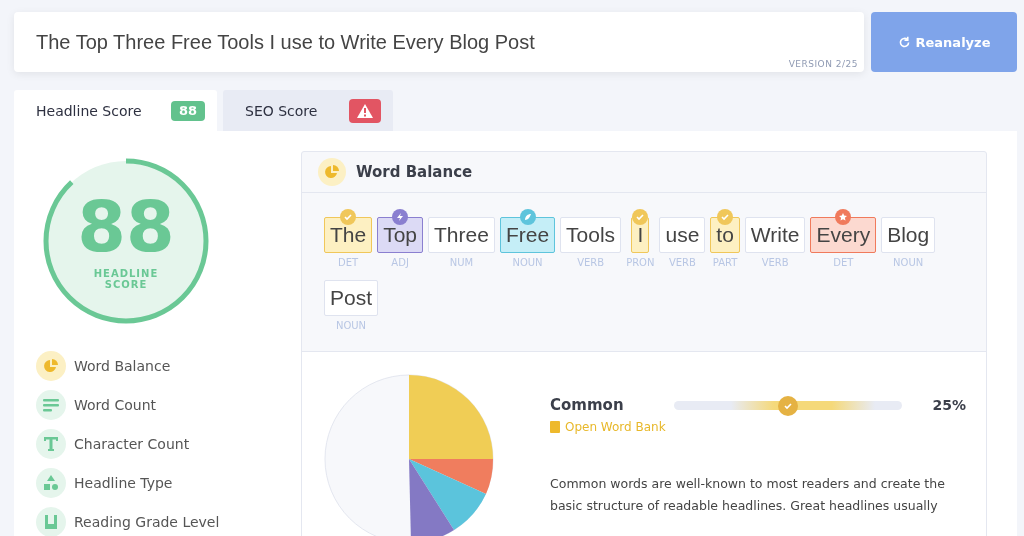  Describe the element at coordinates (51, 444) in the screenshot. I see `letter-icon` at that location.